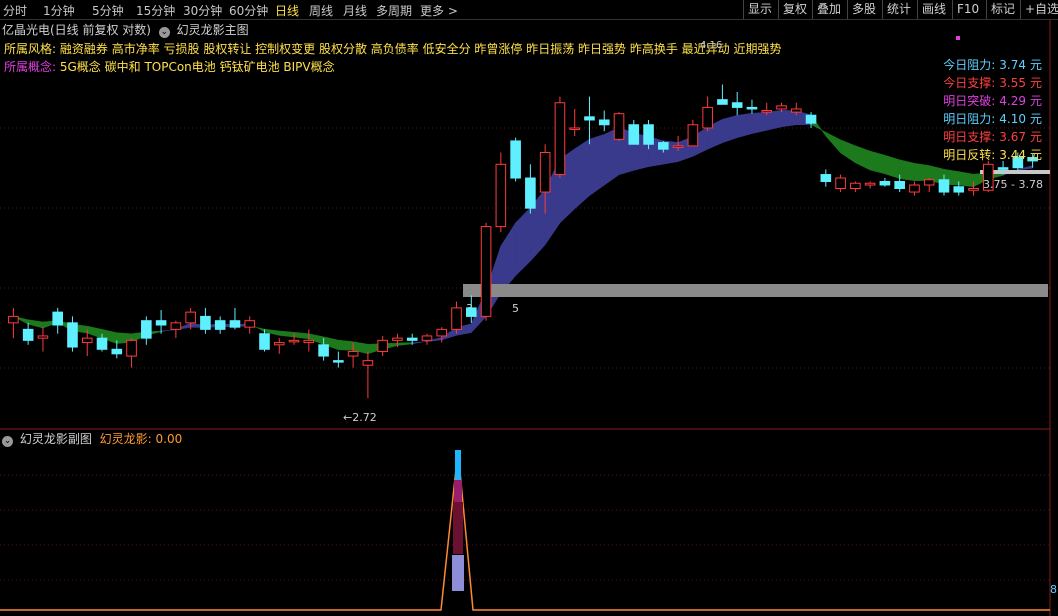 The image size is (1058, 616). What do you see at coordinates (515, 308) in the screenshot?
I see `gray-zone-label-right: 5` at bounding box center [515, 308].